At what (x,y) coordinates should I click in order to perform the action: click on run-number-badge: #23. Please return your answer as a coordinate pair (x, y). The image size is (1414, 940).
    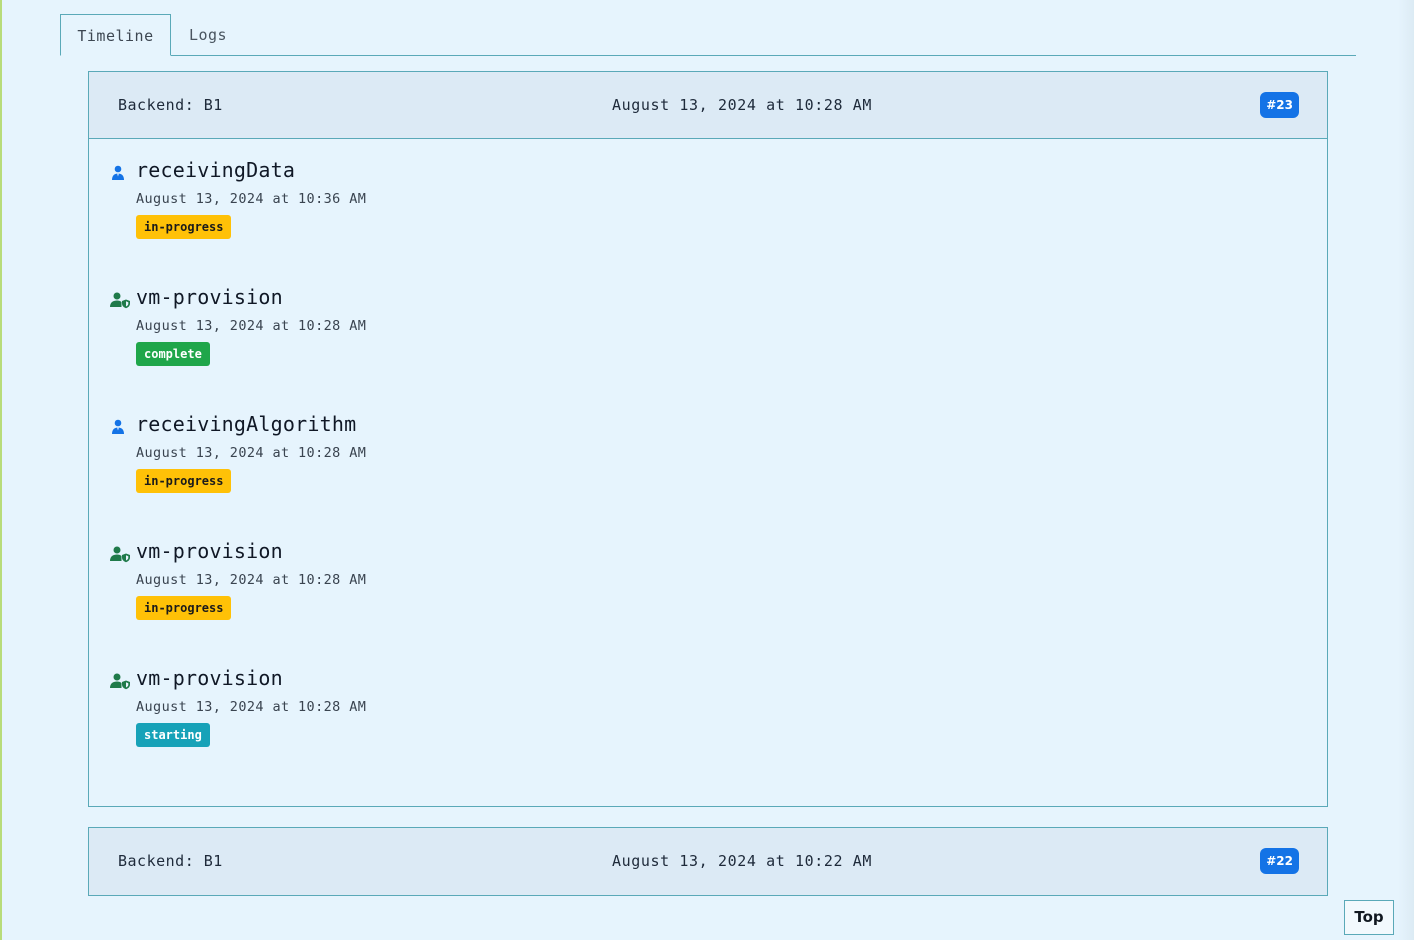
    Looking at the image, I should click on (1279, 105).